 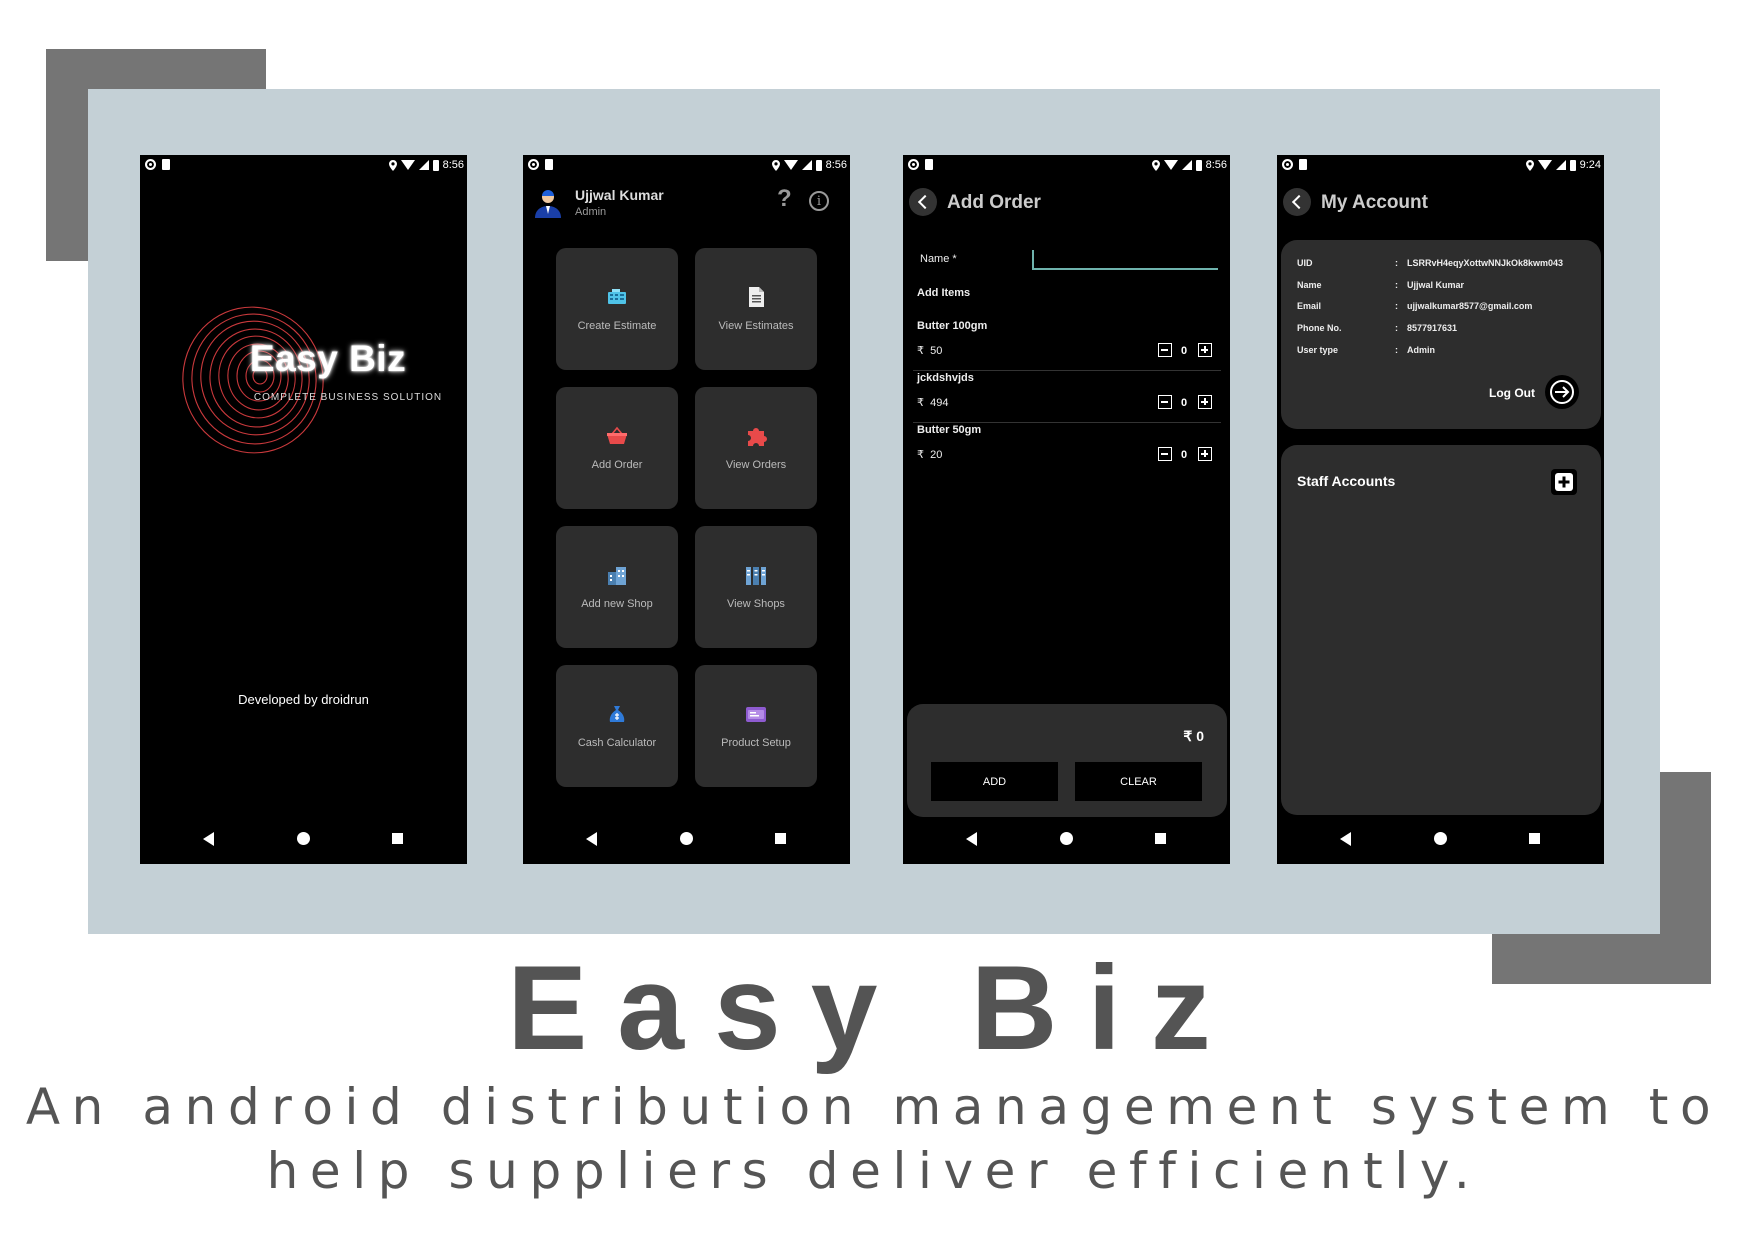 What do you see at coordinates (936, 455) in the screenshot?
I see `item-price-value: 20` at bounding box center [936, 455].